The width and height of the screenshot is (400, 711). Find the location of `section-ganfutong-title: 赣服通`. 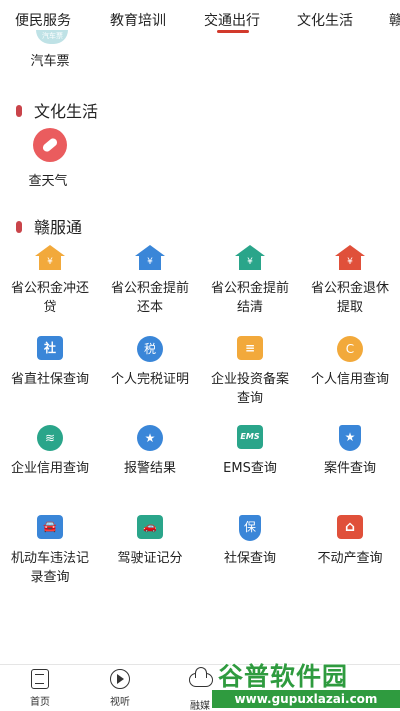

section-ganfutong-title: 赣服通 is located at coordinates (49, 226).